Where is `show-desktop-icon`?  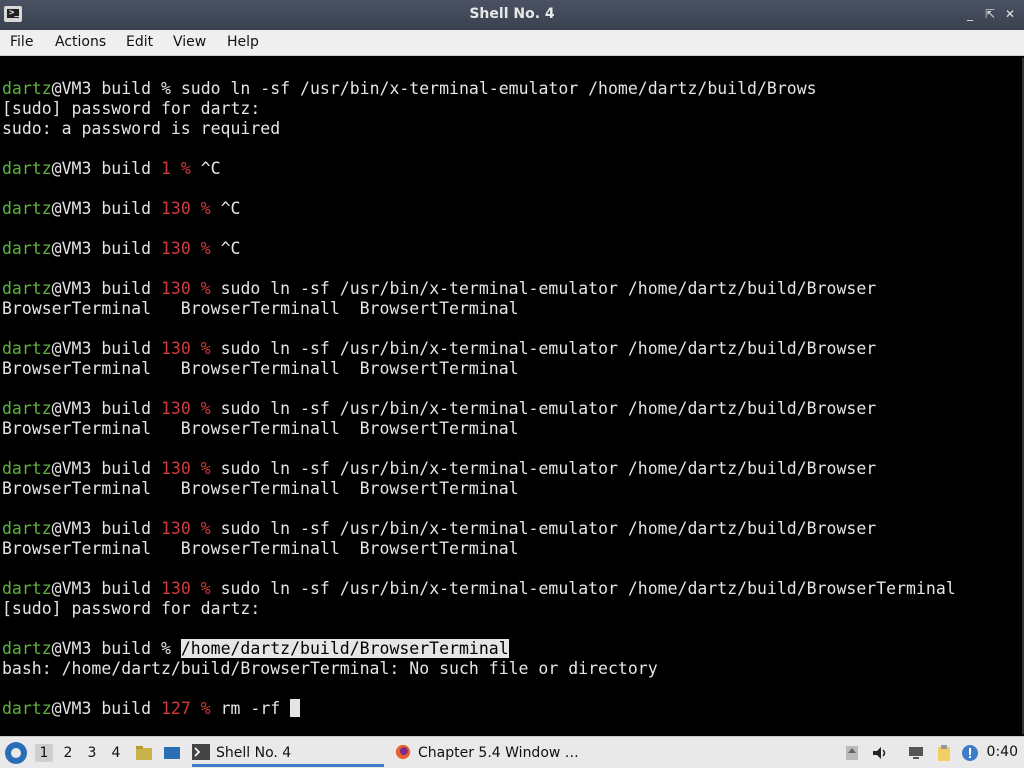 show-desktop-icon is located at coordinates (172, 753).